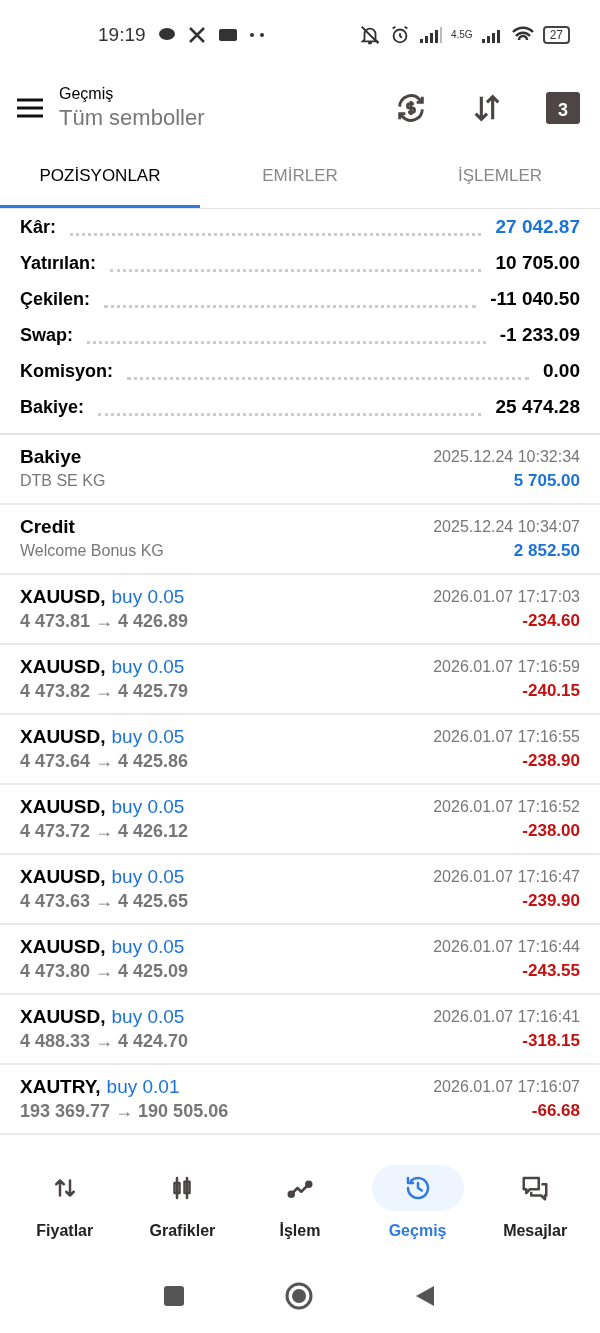 This screenshot has width=600, height=1333. What do you see at coordinates (561, 370) in the screenshot?
I see `summary-value: 0.00` at bounding box center [561, 370].